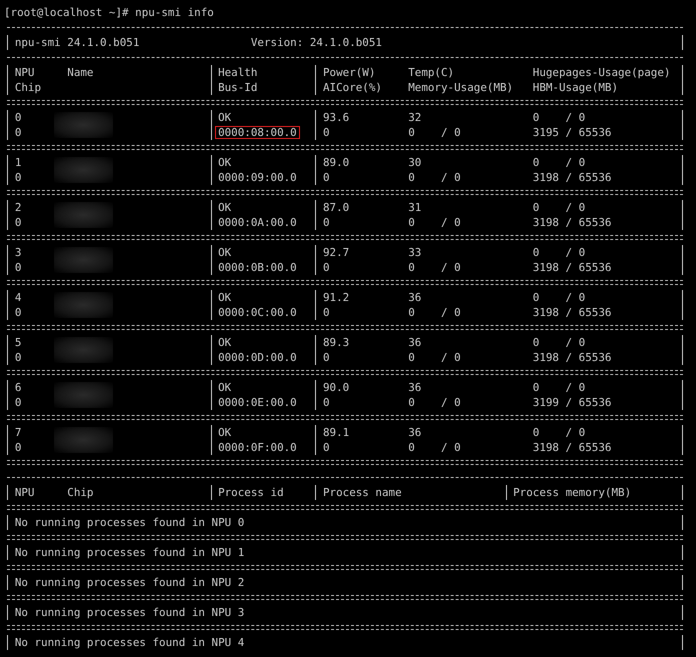  I want to click on process-status-text: No running processes found in NPU 3, so click(129, 612).